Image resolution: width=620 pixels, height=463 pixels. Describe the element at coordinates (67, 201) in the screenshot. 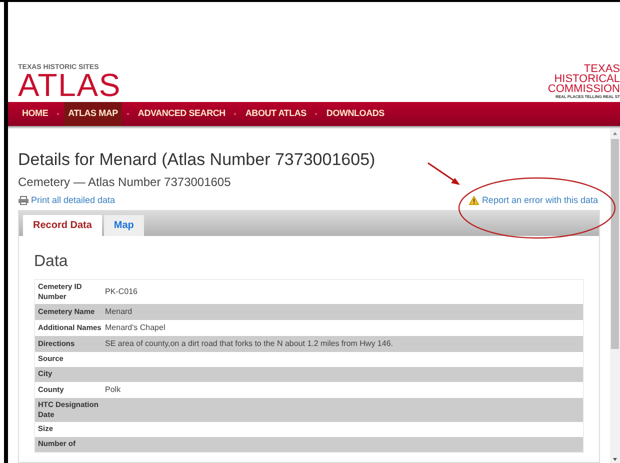

I see `print-link: Print all detailed data` at that location.